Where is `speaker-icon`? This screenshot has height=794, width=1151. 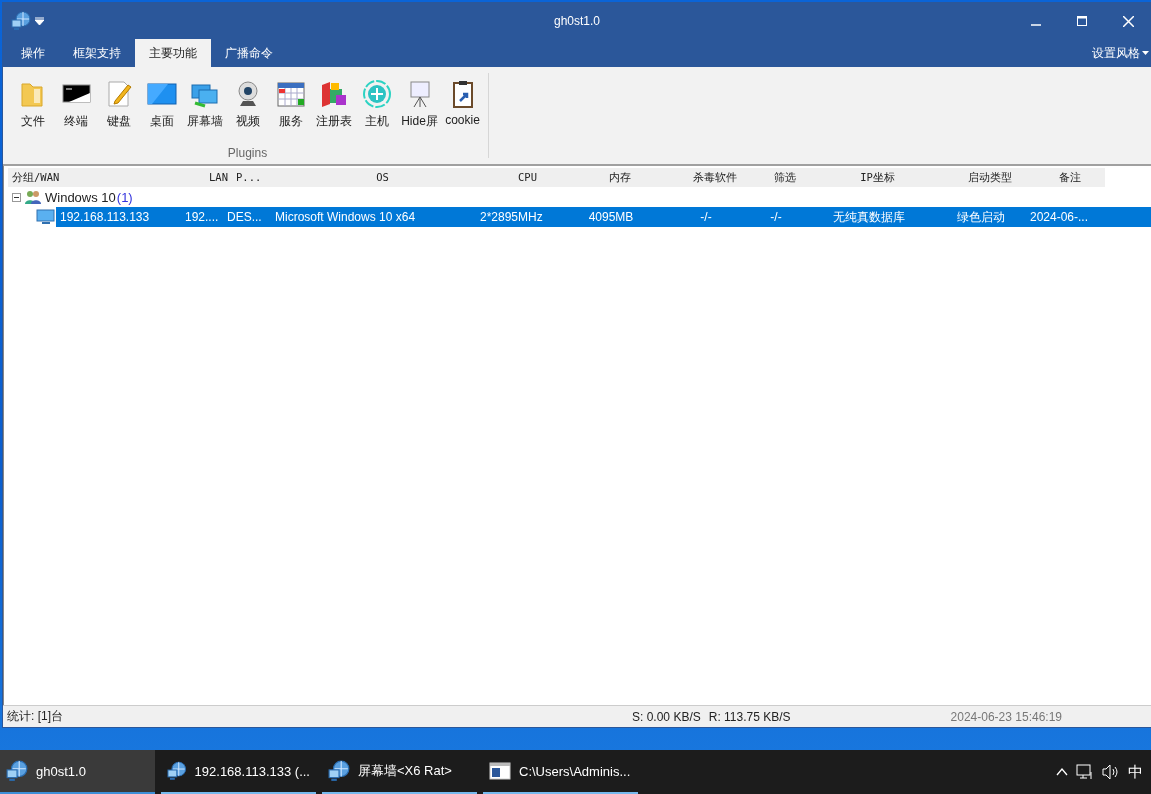 speaker-icon is located at coordinates (1111, 772).